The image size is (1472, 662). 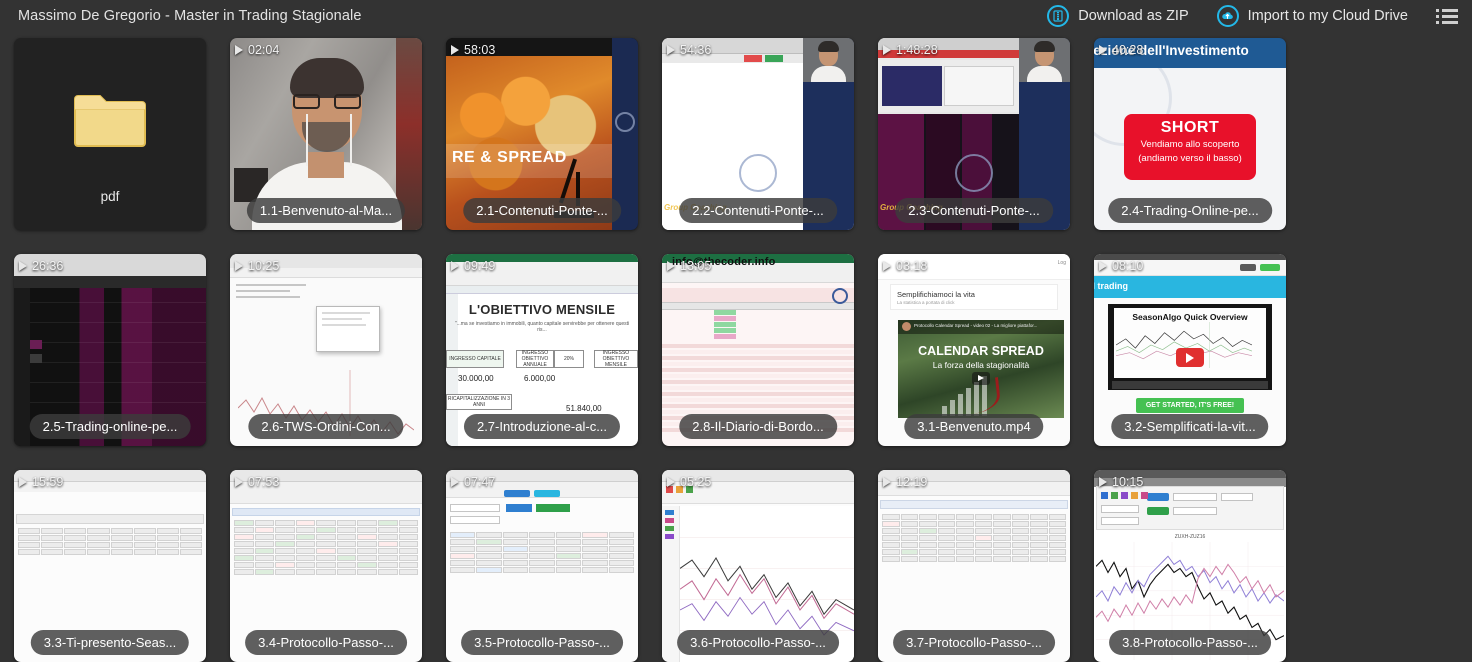 What do you see at coordinates (926, 302) in the screenshot?
I see `page-subheading: La statistica a portata di click` at bounding box center [926, 302].